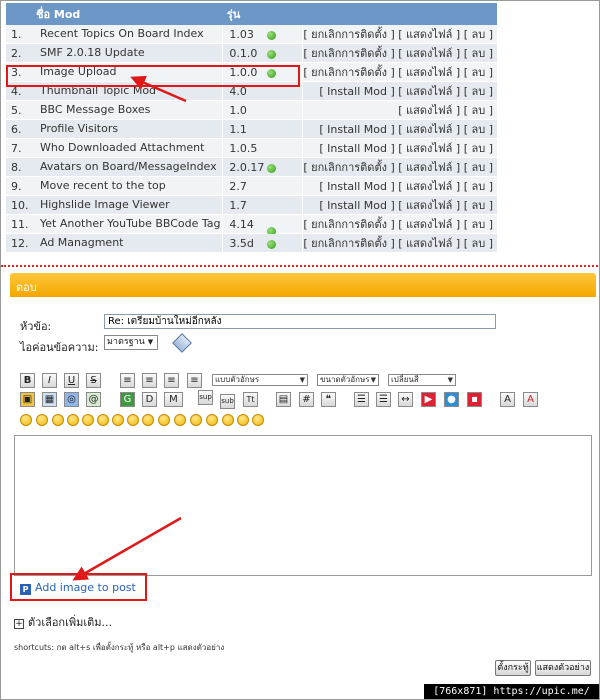 The height and width of the screenshot is (700, 600). What do you see at coordinates (126, 342) in the screenshot?
I see `message-icon-select-value: มาตรฐาน` at bounding box center [126, 342].